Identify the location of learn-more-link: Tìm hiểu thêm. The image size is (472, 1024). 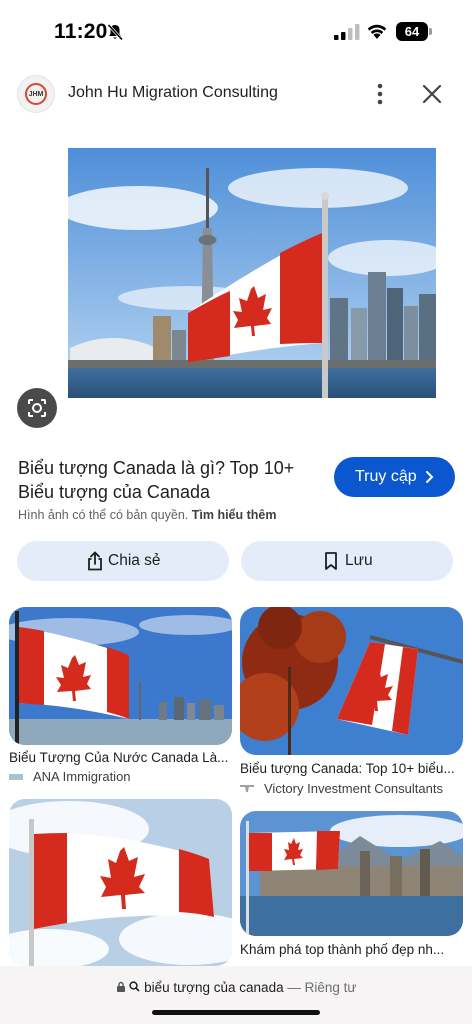
(234, 515).